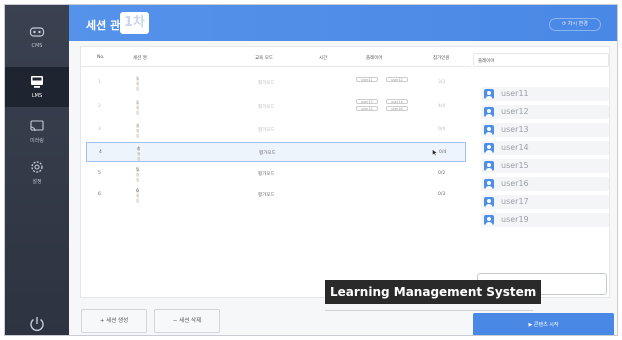 The image size is (622, 340). What do you see at coordinates (343, 23) in the screenshot?
I see `header: 세션 관리 1차 ⟳ 차시 변경` at bounding box center [343, 23].